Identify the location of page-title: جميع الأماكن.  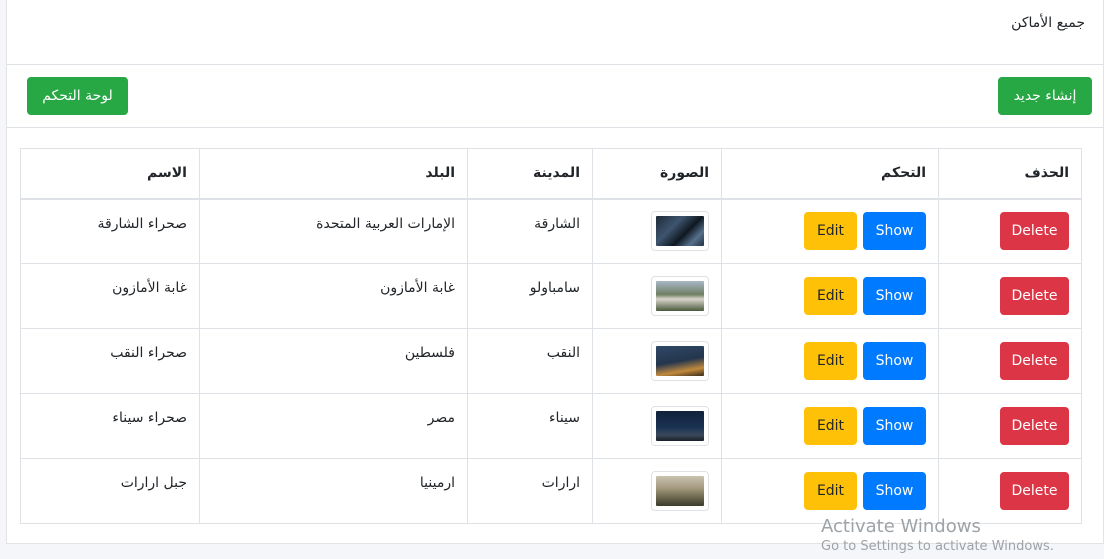
(1048, 23).